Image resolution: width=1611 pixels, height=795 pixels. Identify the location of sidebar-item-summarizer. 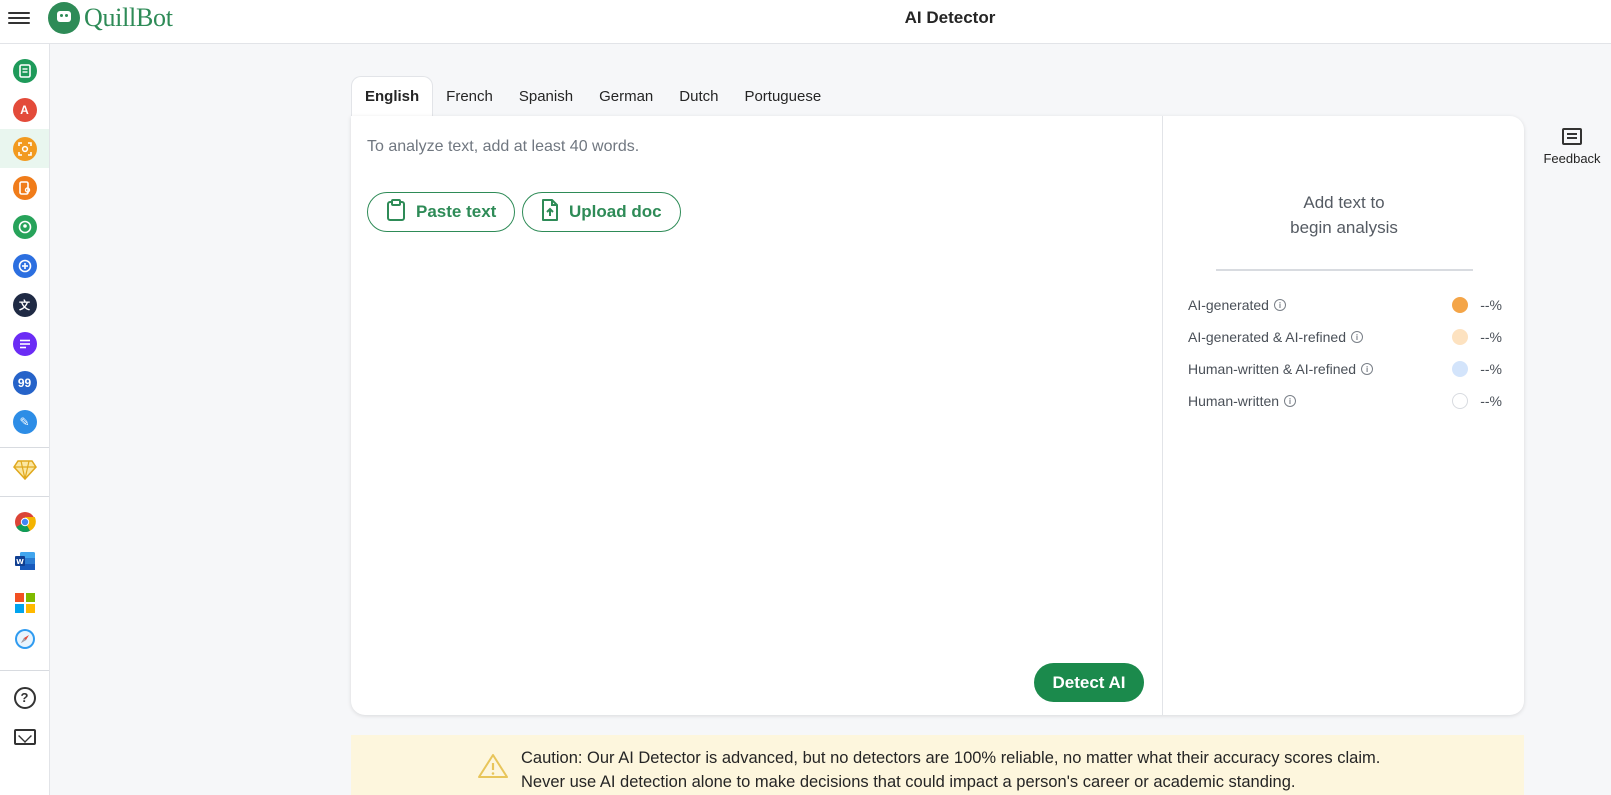
(24, 343).